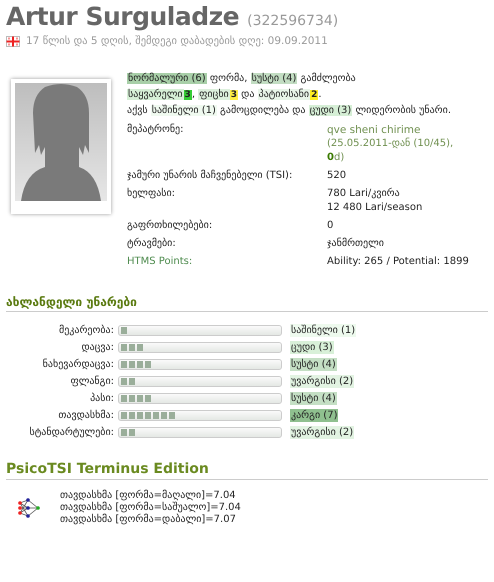 Image resolution: width=494 pixels, height=582 pixels. I want to click on detail-value: Ability: 265 / Potential: 1899, so click(398, 262).